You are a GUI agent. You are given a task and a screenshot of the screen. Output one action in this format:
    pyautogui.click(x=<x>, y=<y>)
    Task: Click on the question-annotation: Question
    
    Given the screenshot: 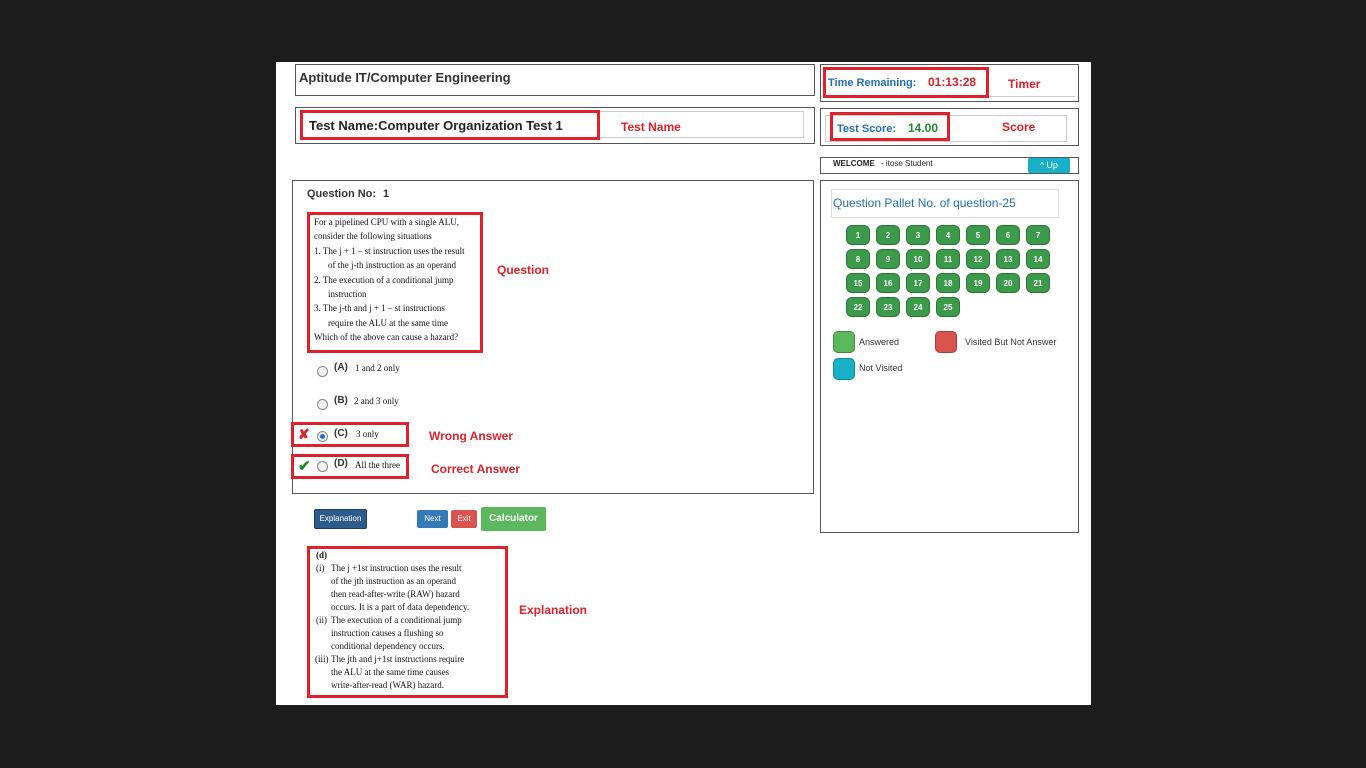 What is the action you would take?
    pyautogui.click(x=523, y=270)
    